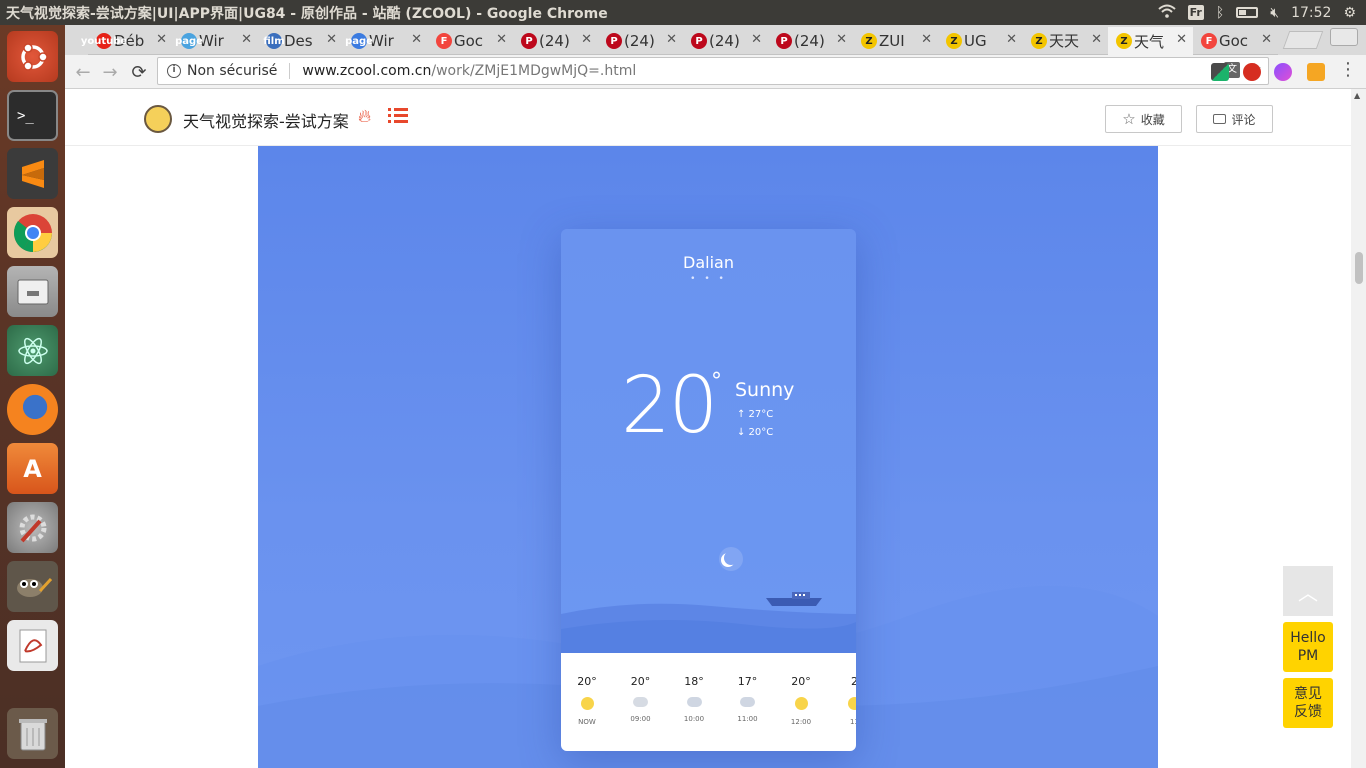 This screenshot has width=1366, height=768. Describe the element at coordinates (32, 350) in the screenshot. I see `atom-icon` at that location.